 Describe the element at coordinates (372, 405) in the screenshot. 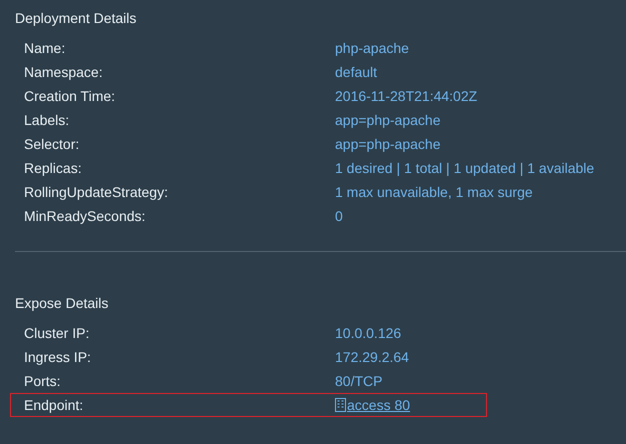

I see `endpoint-link: access 80` at that location.